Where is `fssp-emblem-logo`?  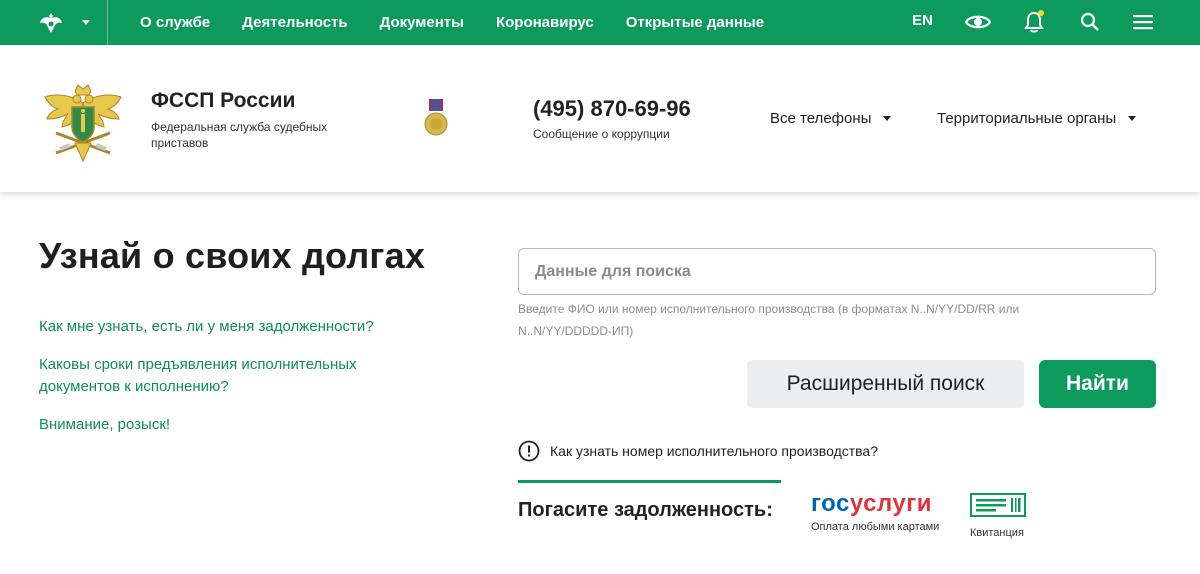
fssp-emblem-logo is located at coordinates (83, 125).